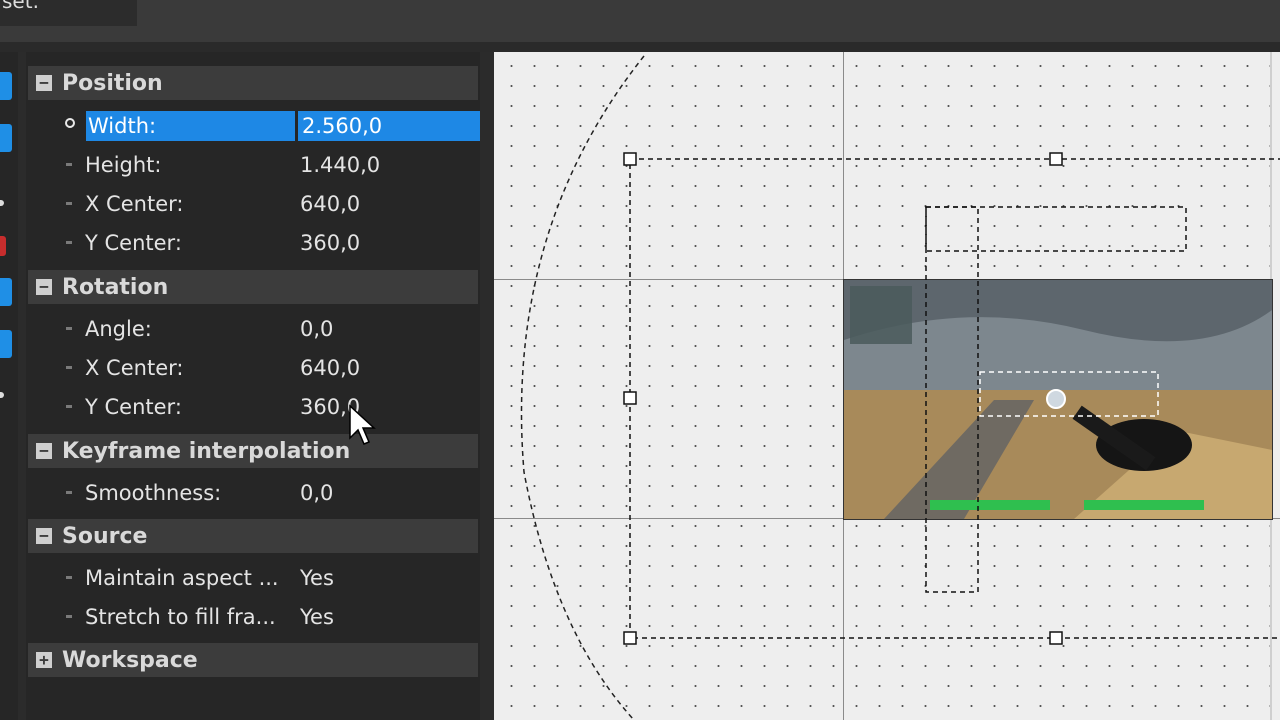 The image size is (1280, 720). I want to click on property-label: Height:, so click(123, 165).